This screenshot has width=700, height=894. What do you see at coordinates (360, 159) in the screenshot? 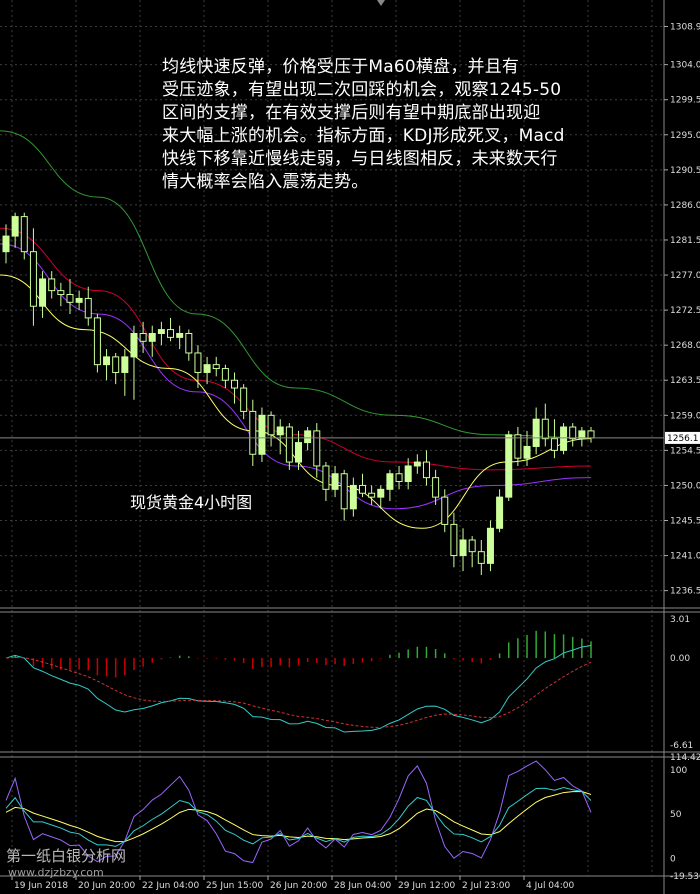
I see `annotation-line: 快线下移靠近慢线走弱，与日线图相反，未来数天行` at bounding box center [360, 159].